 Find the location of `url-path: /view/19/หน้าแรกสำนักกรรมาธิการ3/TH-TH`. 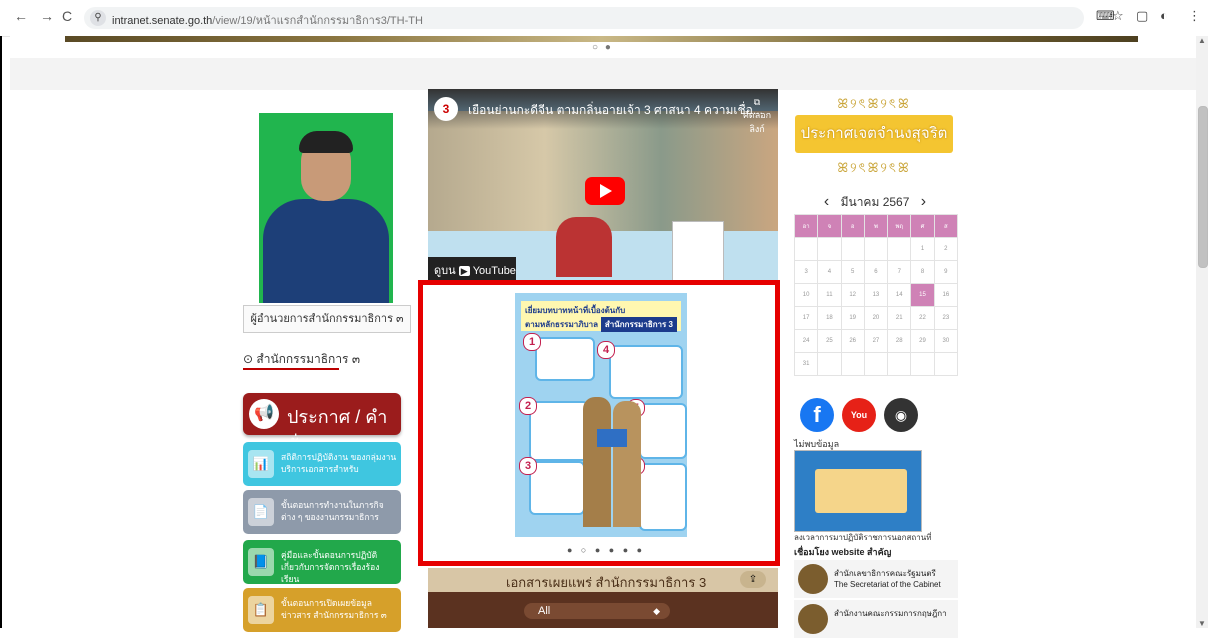

url-path: /view/19/หน้าแรกสำนักกรรมาธิการ3/TH-TH is located at coordinates (317, 21).